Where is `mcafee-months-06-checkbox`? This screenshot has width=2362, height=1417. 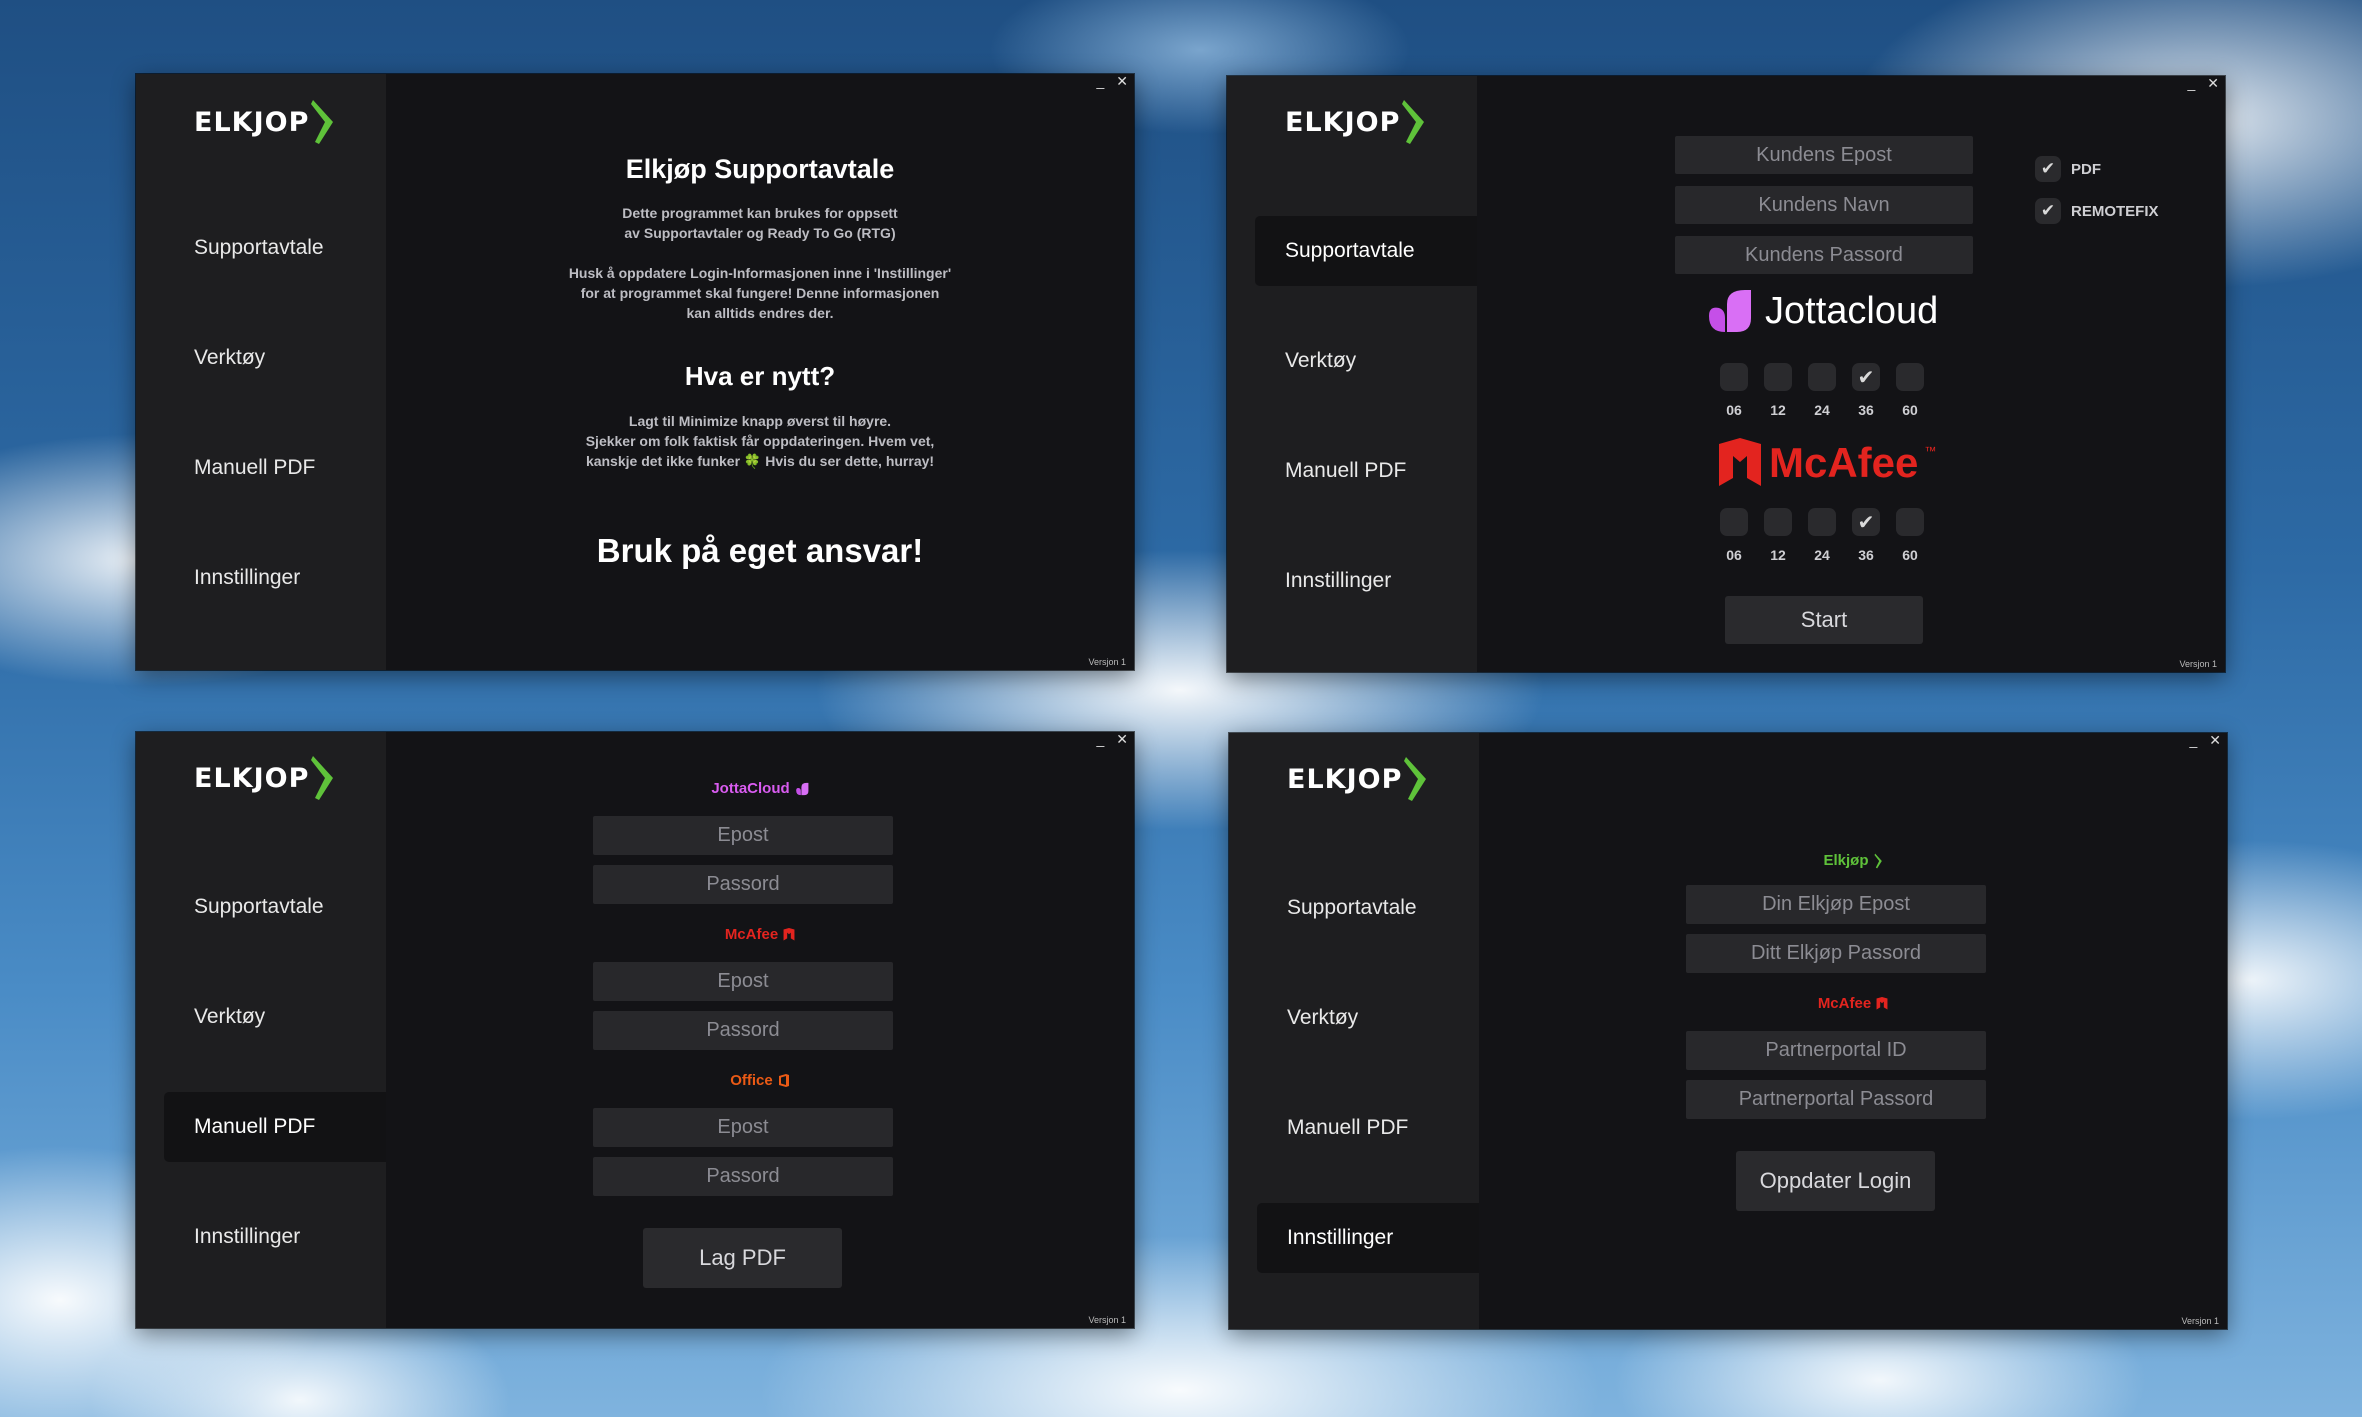 mcafee-months-06-checkbox is located at coordinates (1734, 522).